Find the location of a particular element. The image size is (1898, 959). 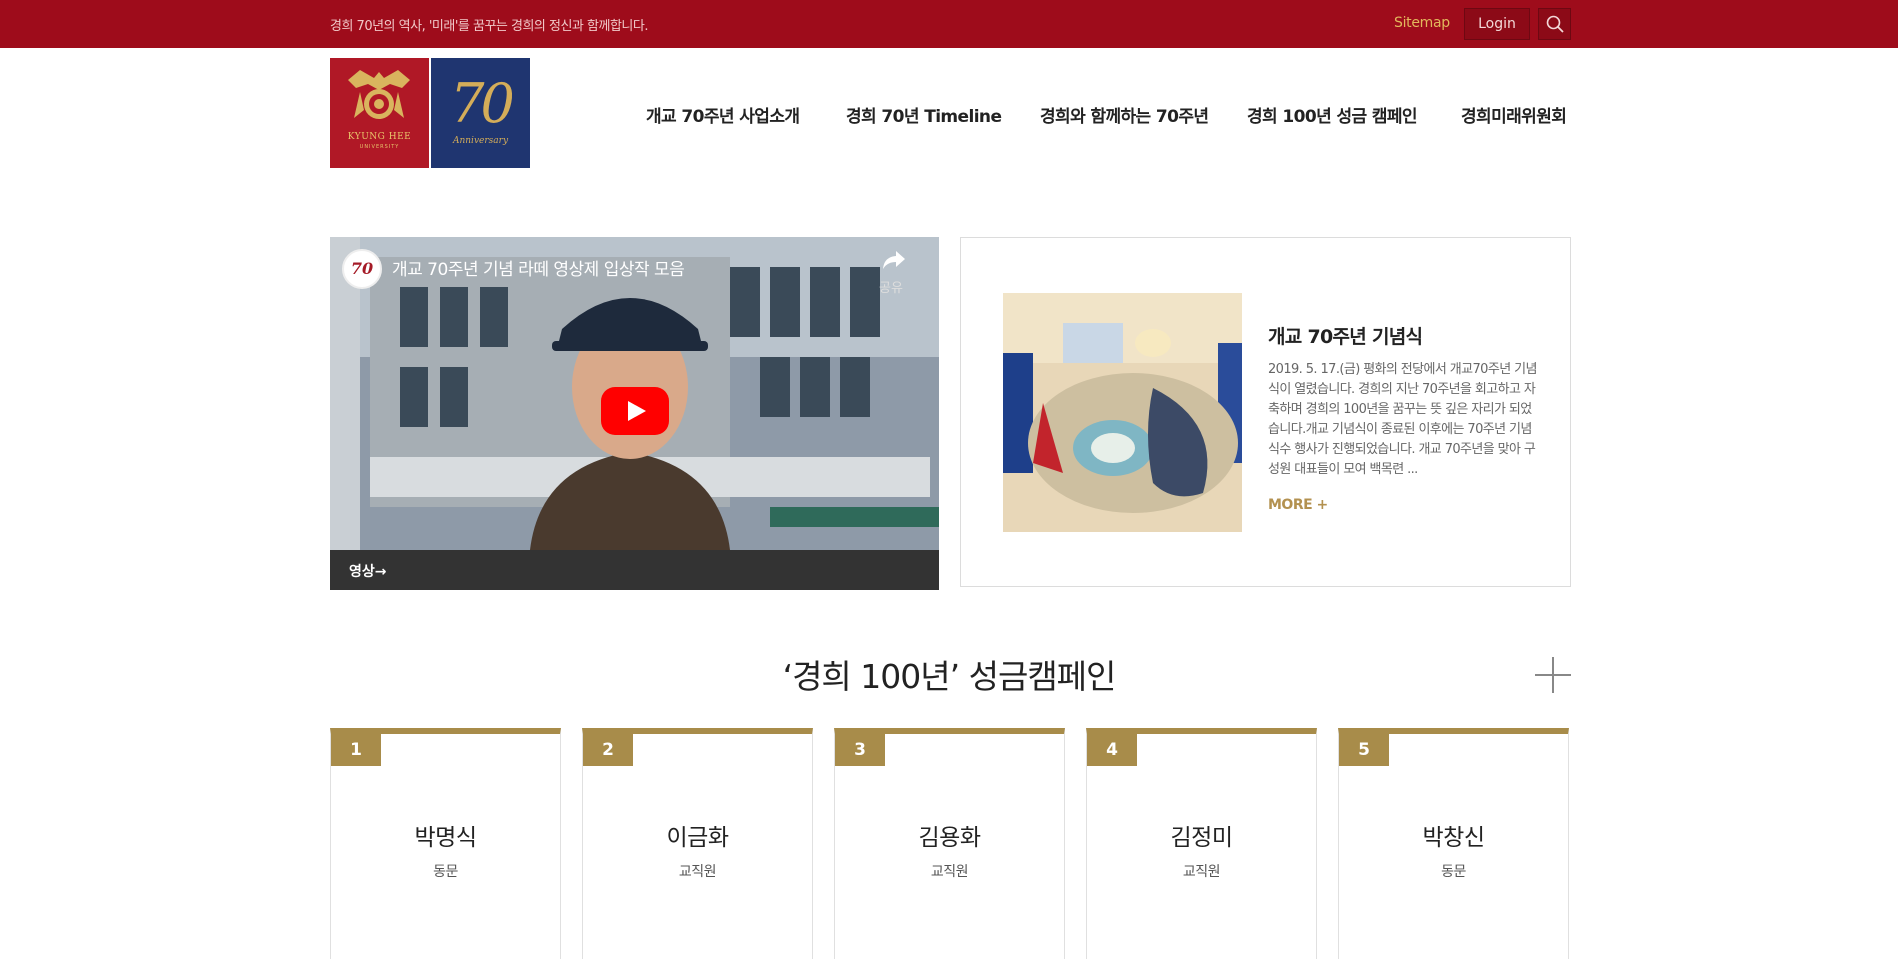

nav-item-committee: 경희미래위원회 is located at coordinates (1514, 114).